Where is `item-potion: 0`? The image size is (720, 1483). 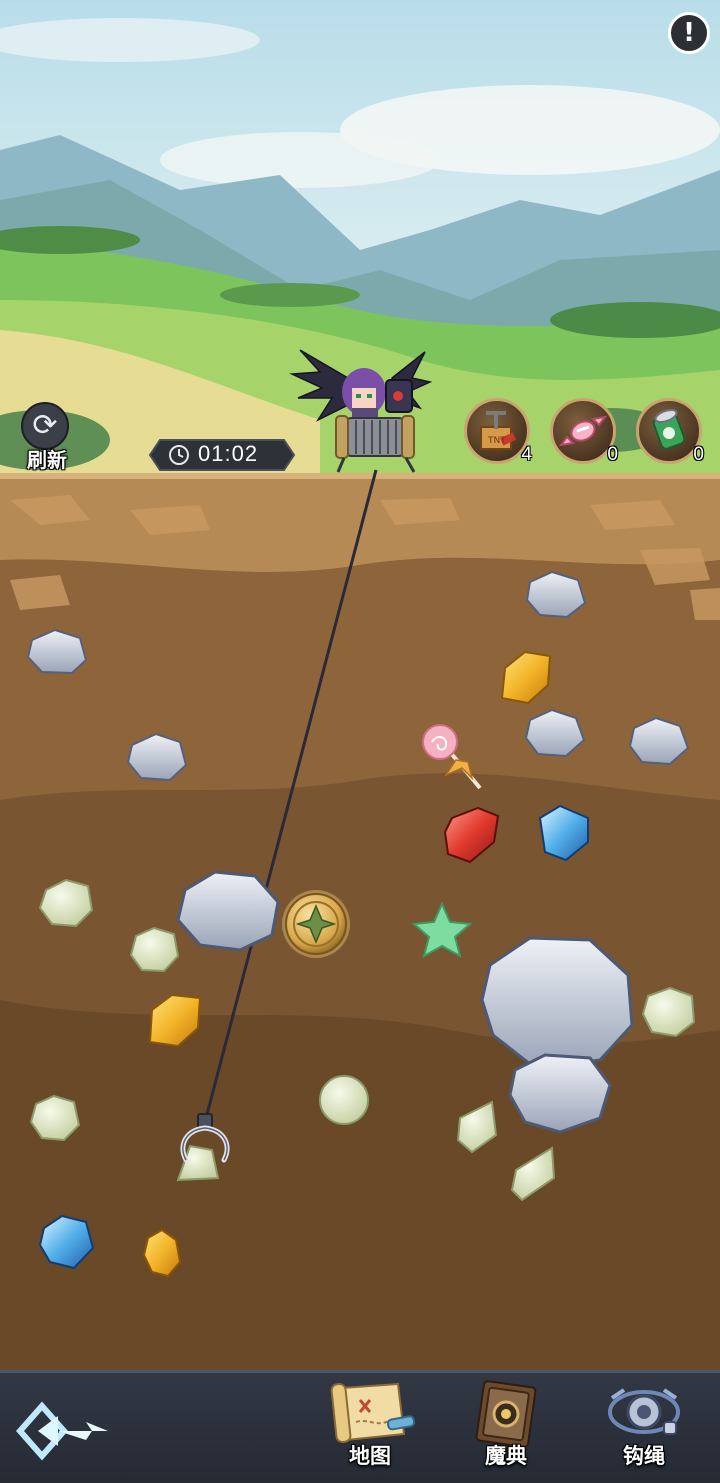 item-potion: 0 is located at coordinates (670, 431).